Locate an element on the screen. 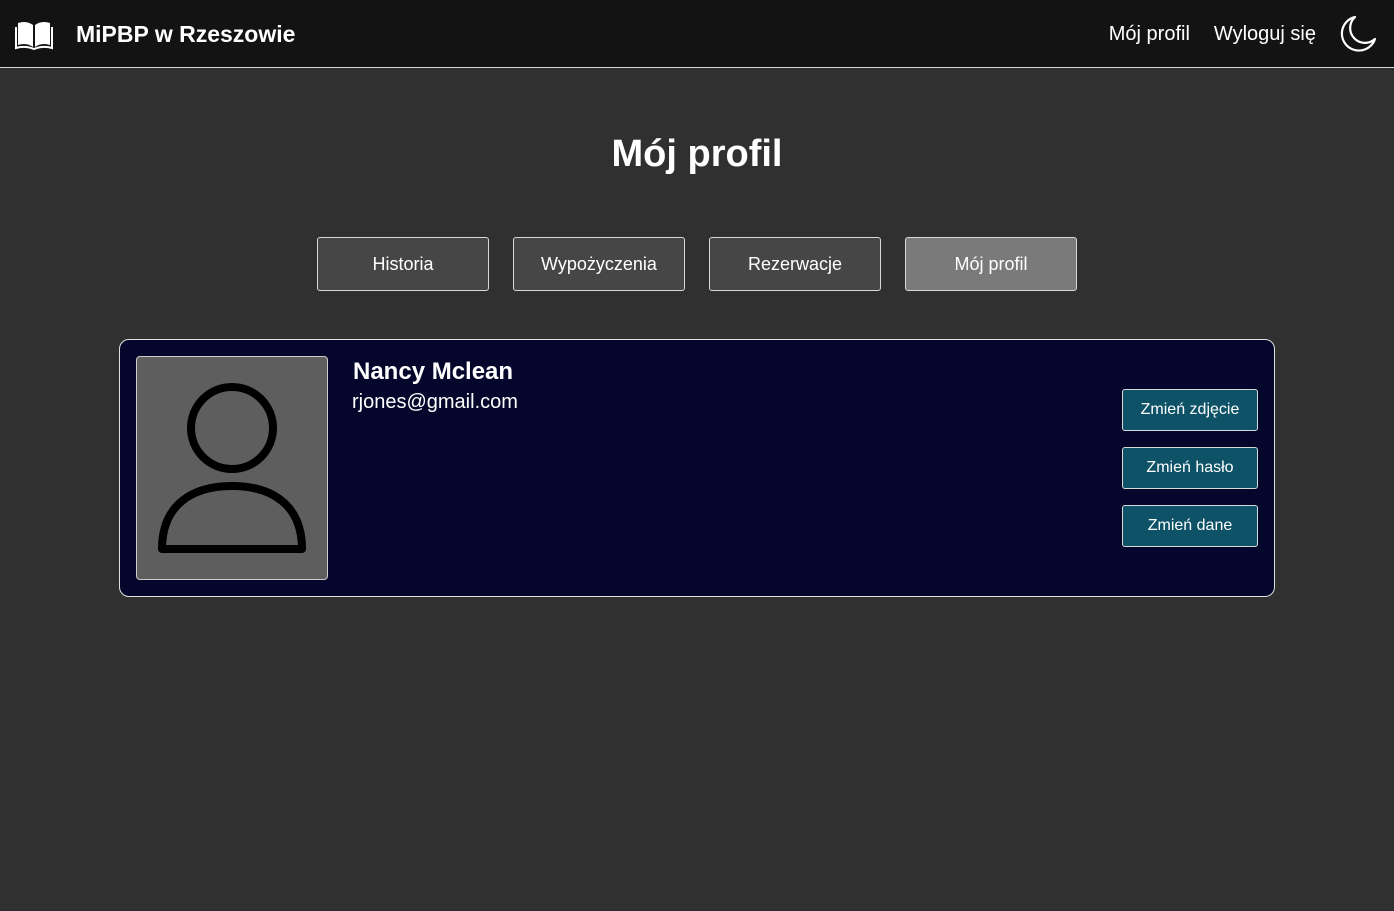 The image size is (1394, 911). tab-reservations: Rezerwacje is located at coordinates (795, 264).